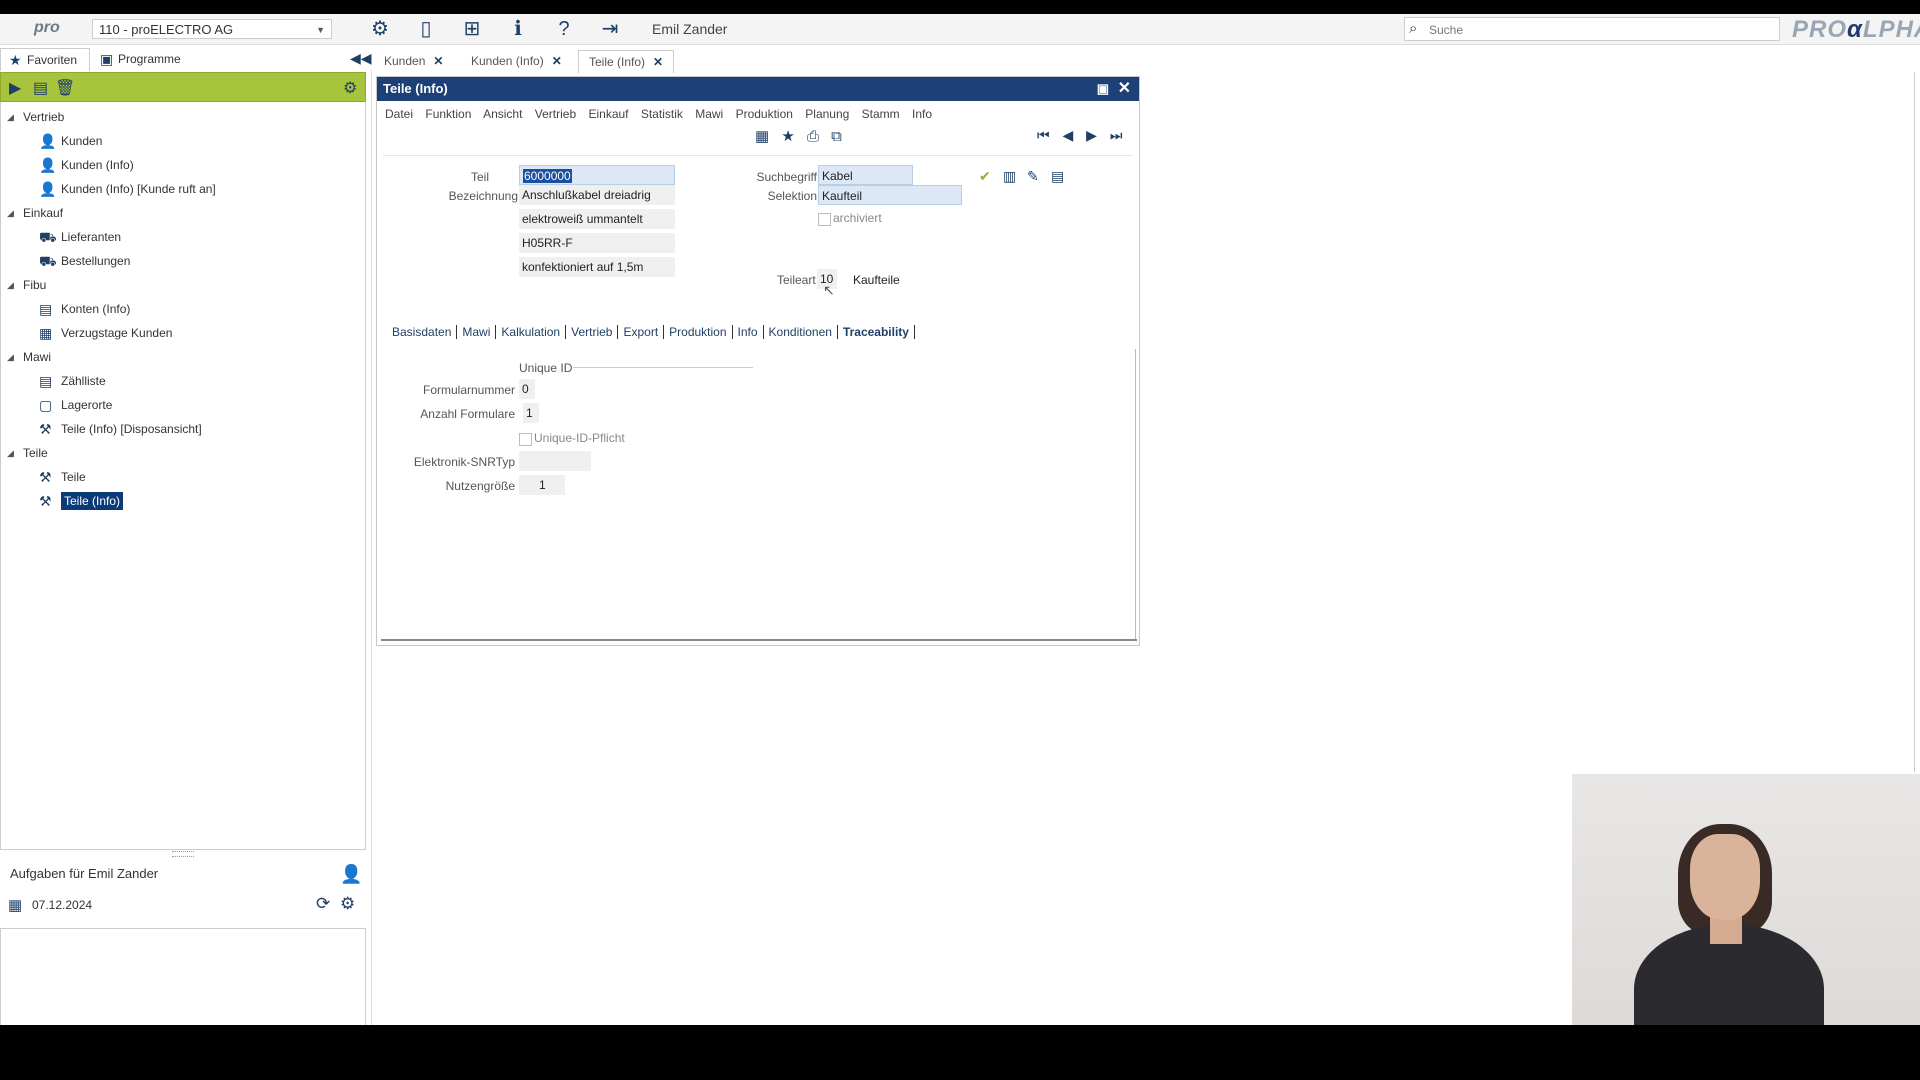  Describe the element at coordinates (597, 195) in the screenshot. I see `bezeichnung-line-1: Anschlußkabel dreiadrig` at that location.